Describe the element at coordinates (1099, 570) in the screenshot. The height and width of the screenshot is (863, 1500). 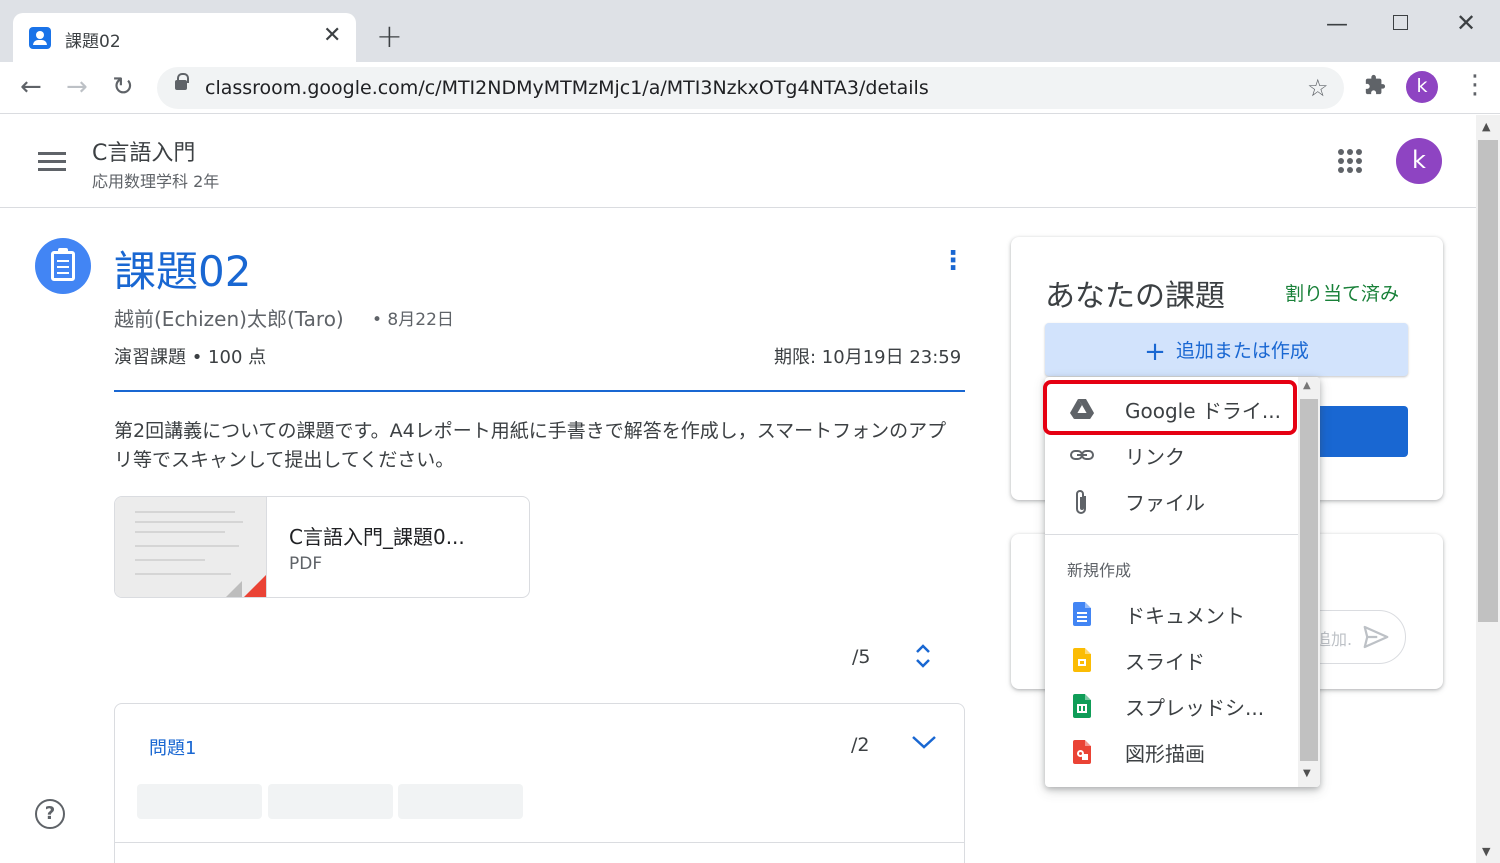
I see `create-new-section-label: 新規作成` at that location.